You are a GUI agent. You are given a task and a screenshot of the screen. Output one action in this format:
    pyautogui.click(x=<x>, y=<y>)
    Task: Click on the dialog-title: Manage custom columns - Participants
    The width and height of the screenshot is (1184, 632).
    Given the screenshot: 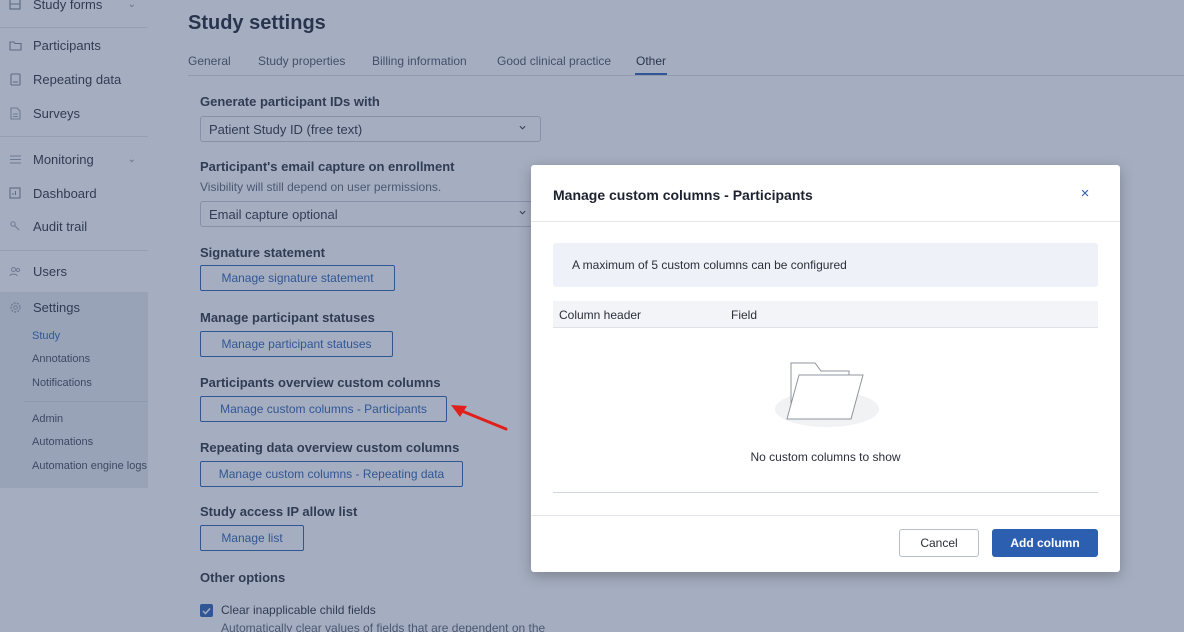 What is the action you would take?
    pyautogui.click(x=683, y=195)
    